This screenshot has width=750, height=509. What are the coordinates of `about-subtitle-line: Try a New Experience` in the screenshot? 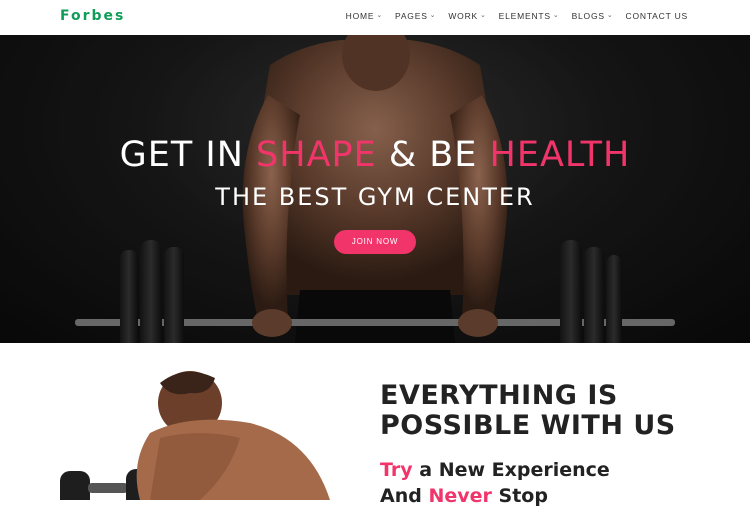 It's located at (495, 470).